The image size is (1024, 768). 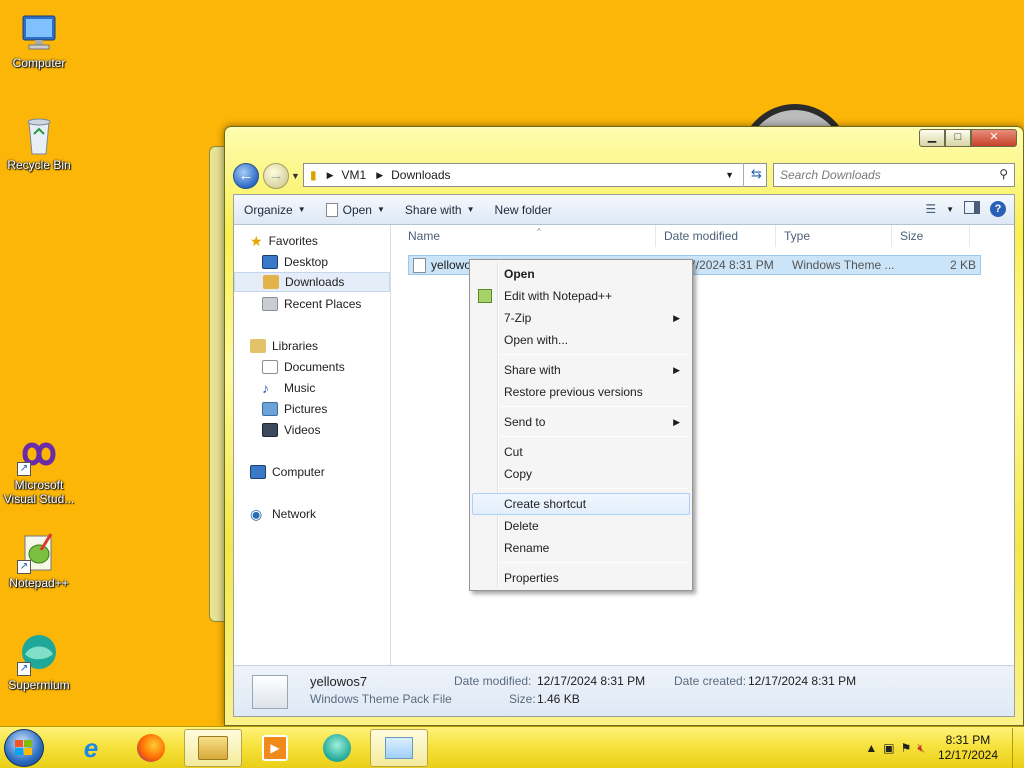 What do you see at coordinates (545, 504) in the screenshot?
I see `menu-label: Create shortcut` at bounding box center [545, 504].